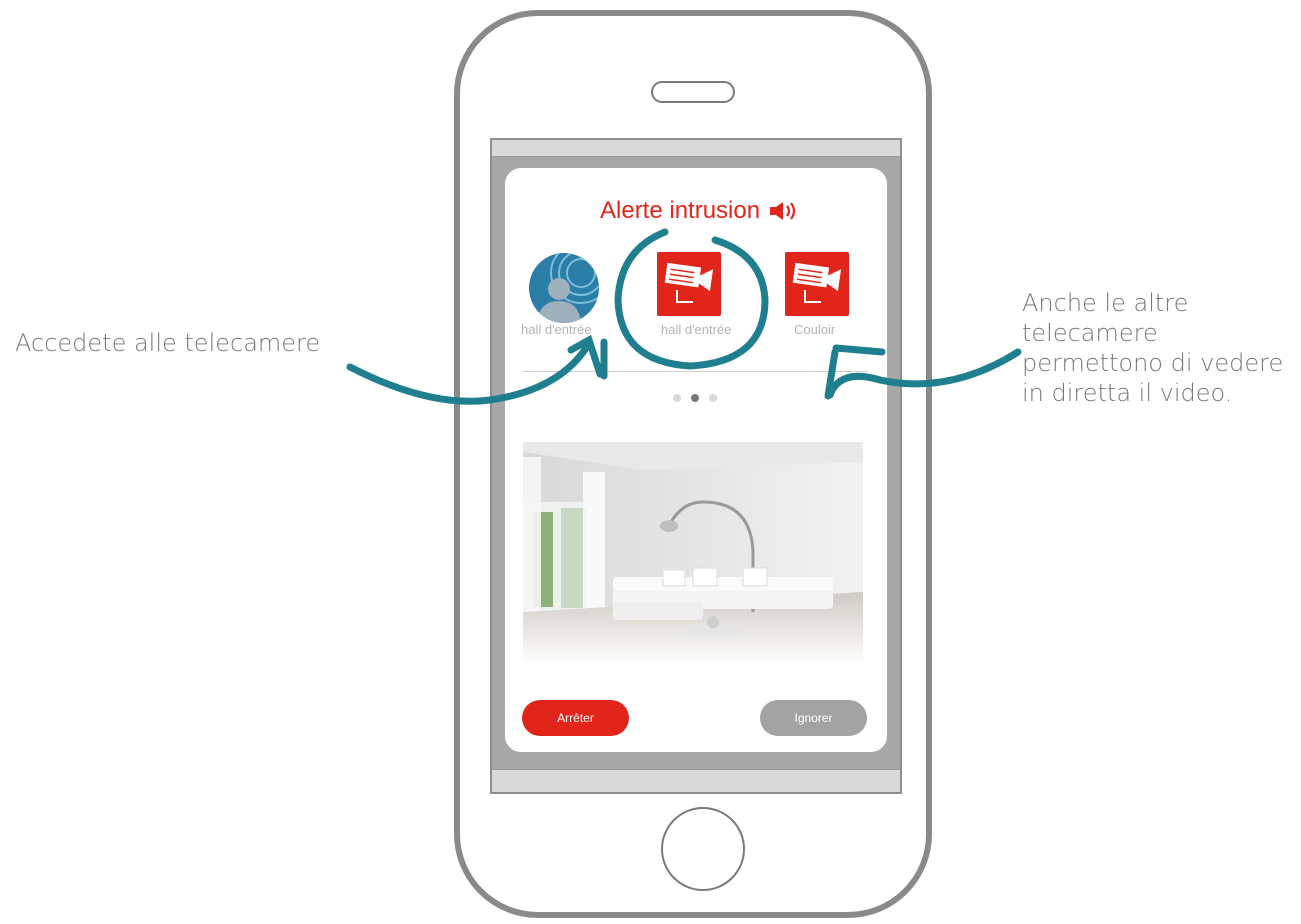  Describe the element at coordinates (564, 288) in the screenshot. I see `user-avatar-icon` at that location.